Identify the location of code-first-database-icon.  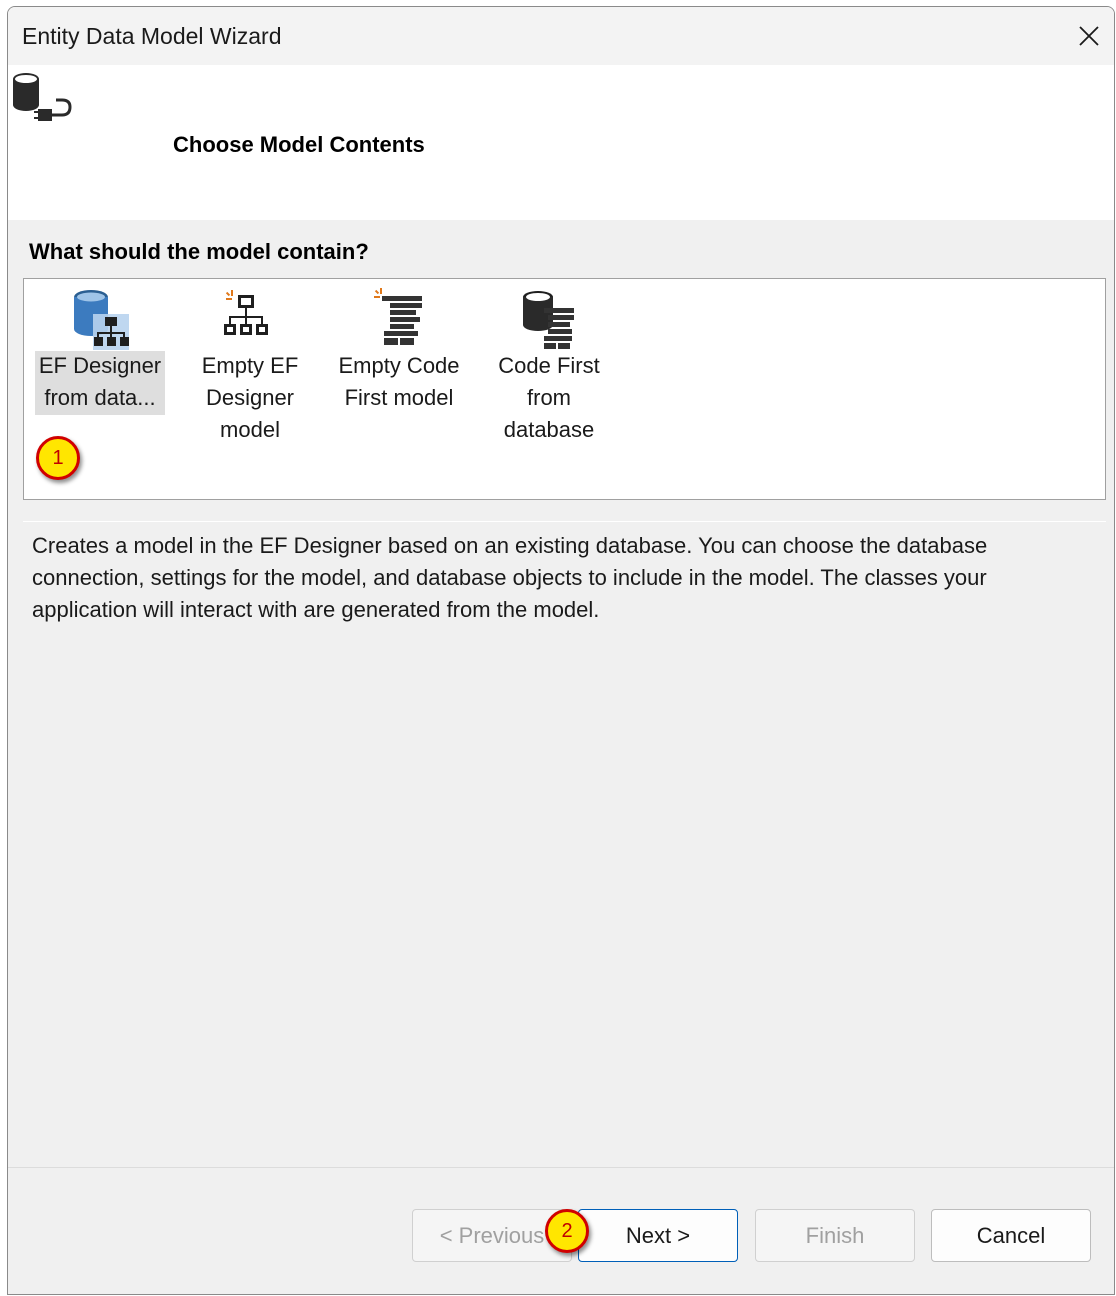
(549, 319).